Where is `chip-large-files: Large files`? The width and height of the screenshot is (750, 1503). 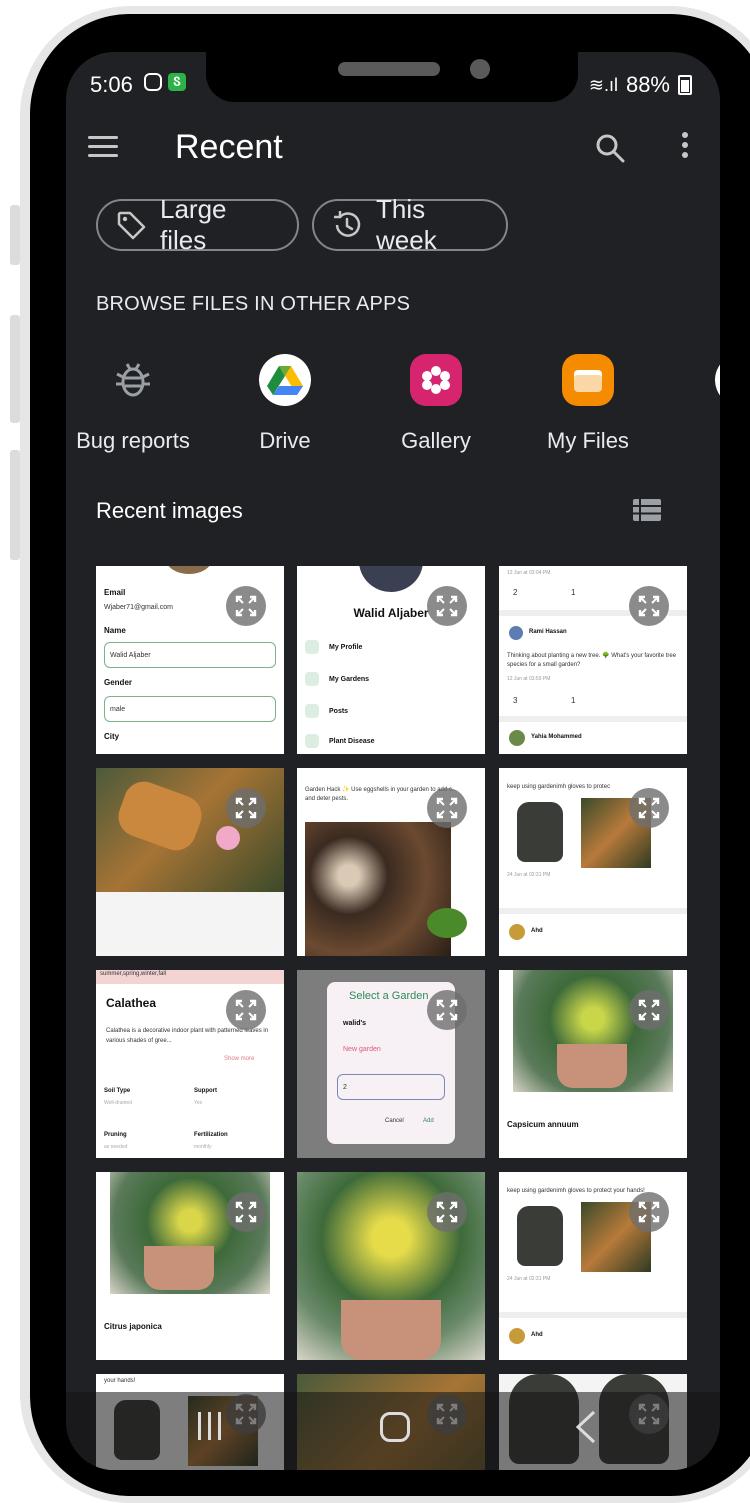 chip-large-files: Large files is located at coordinates (197, 224).